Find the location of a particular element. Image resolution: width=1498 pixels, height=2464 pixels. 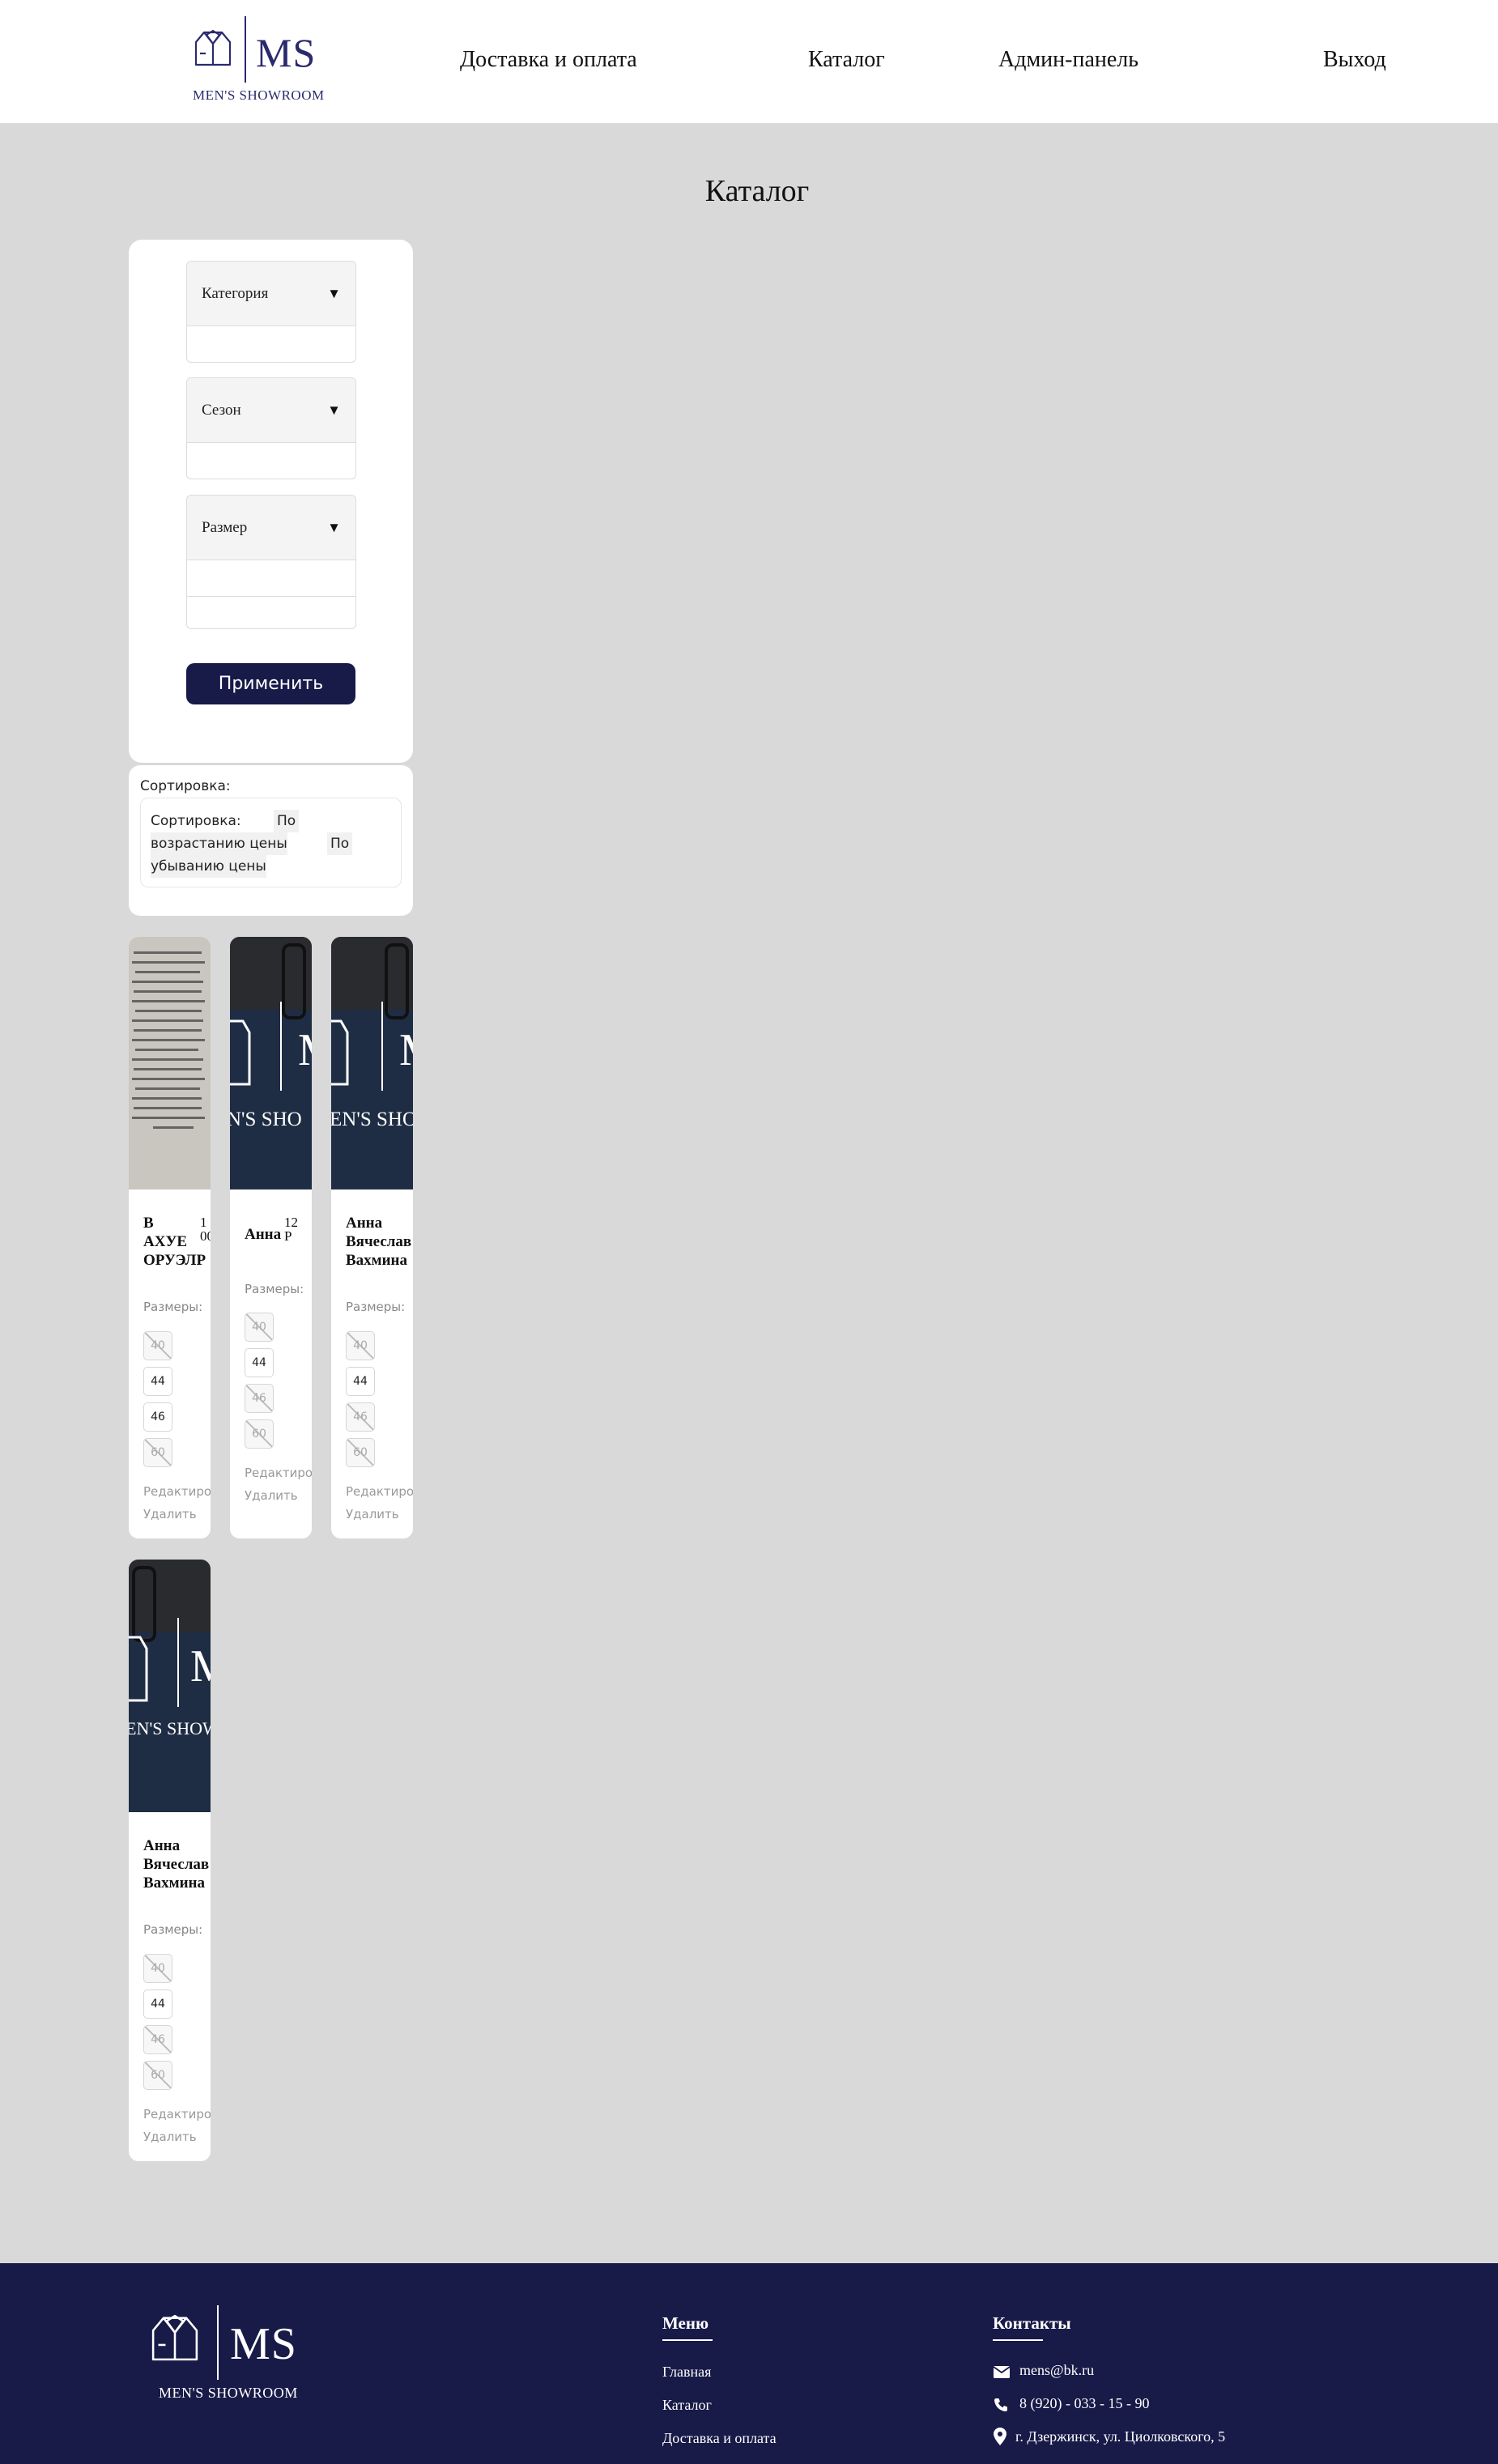

product-name: Анна is located at coordinates (263, 1234).